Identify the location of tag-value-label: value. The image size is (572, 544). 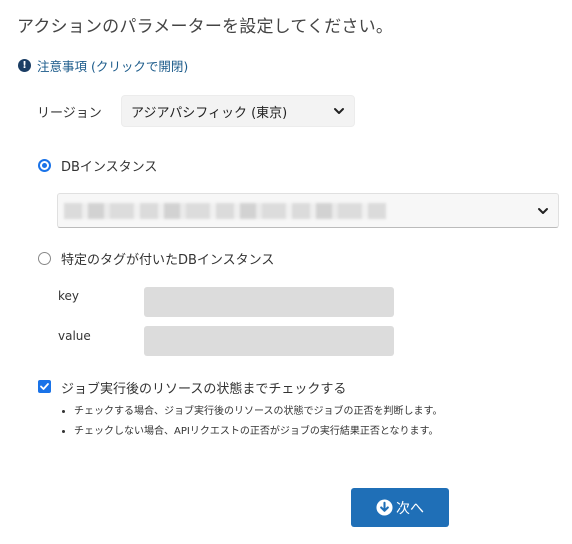
(74, 336).